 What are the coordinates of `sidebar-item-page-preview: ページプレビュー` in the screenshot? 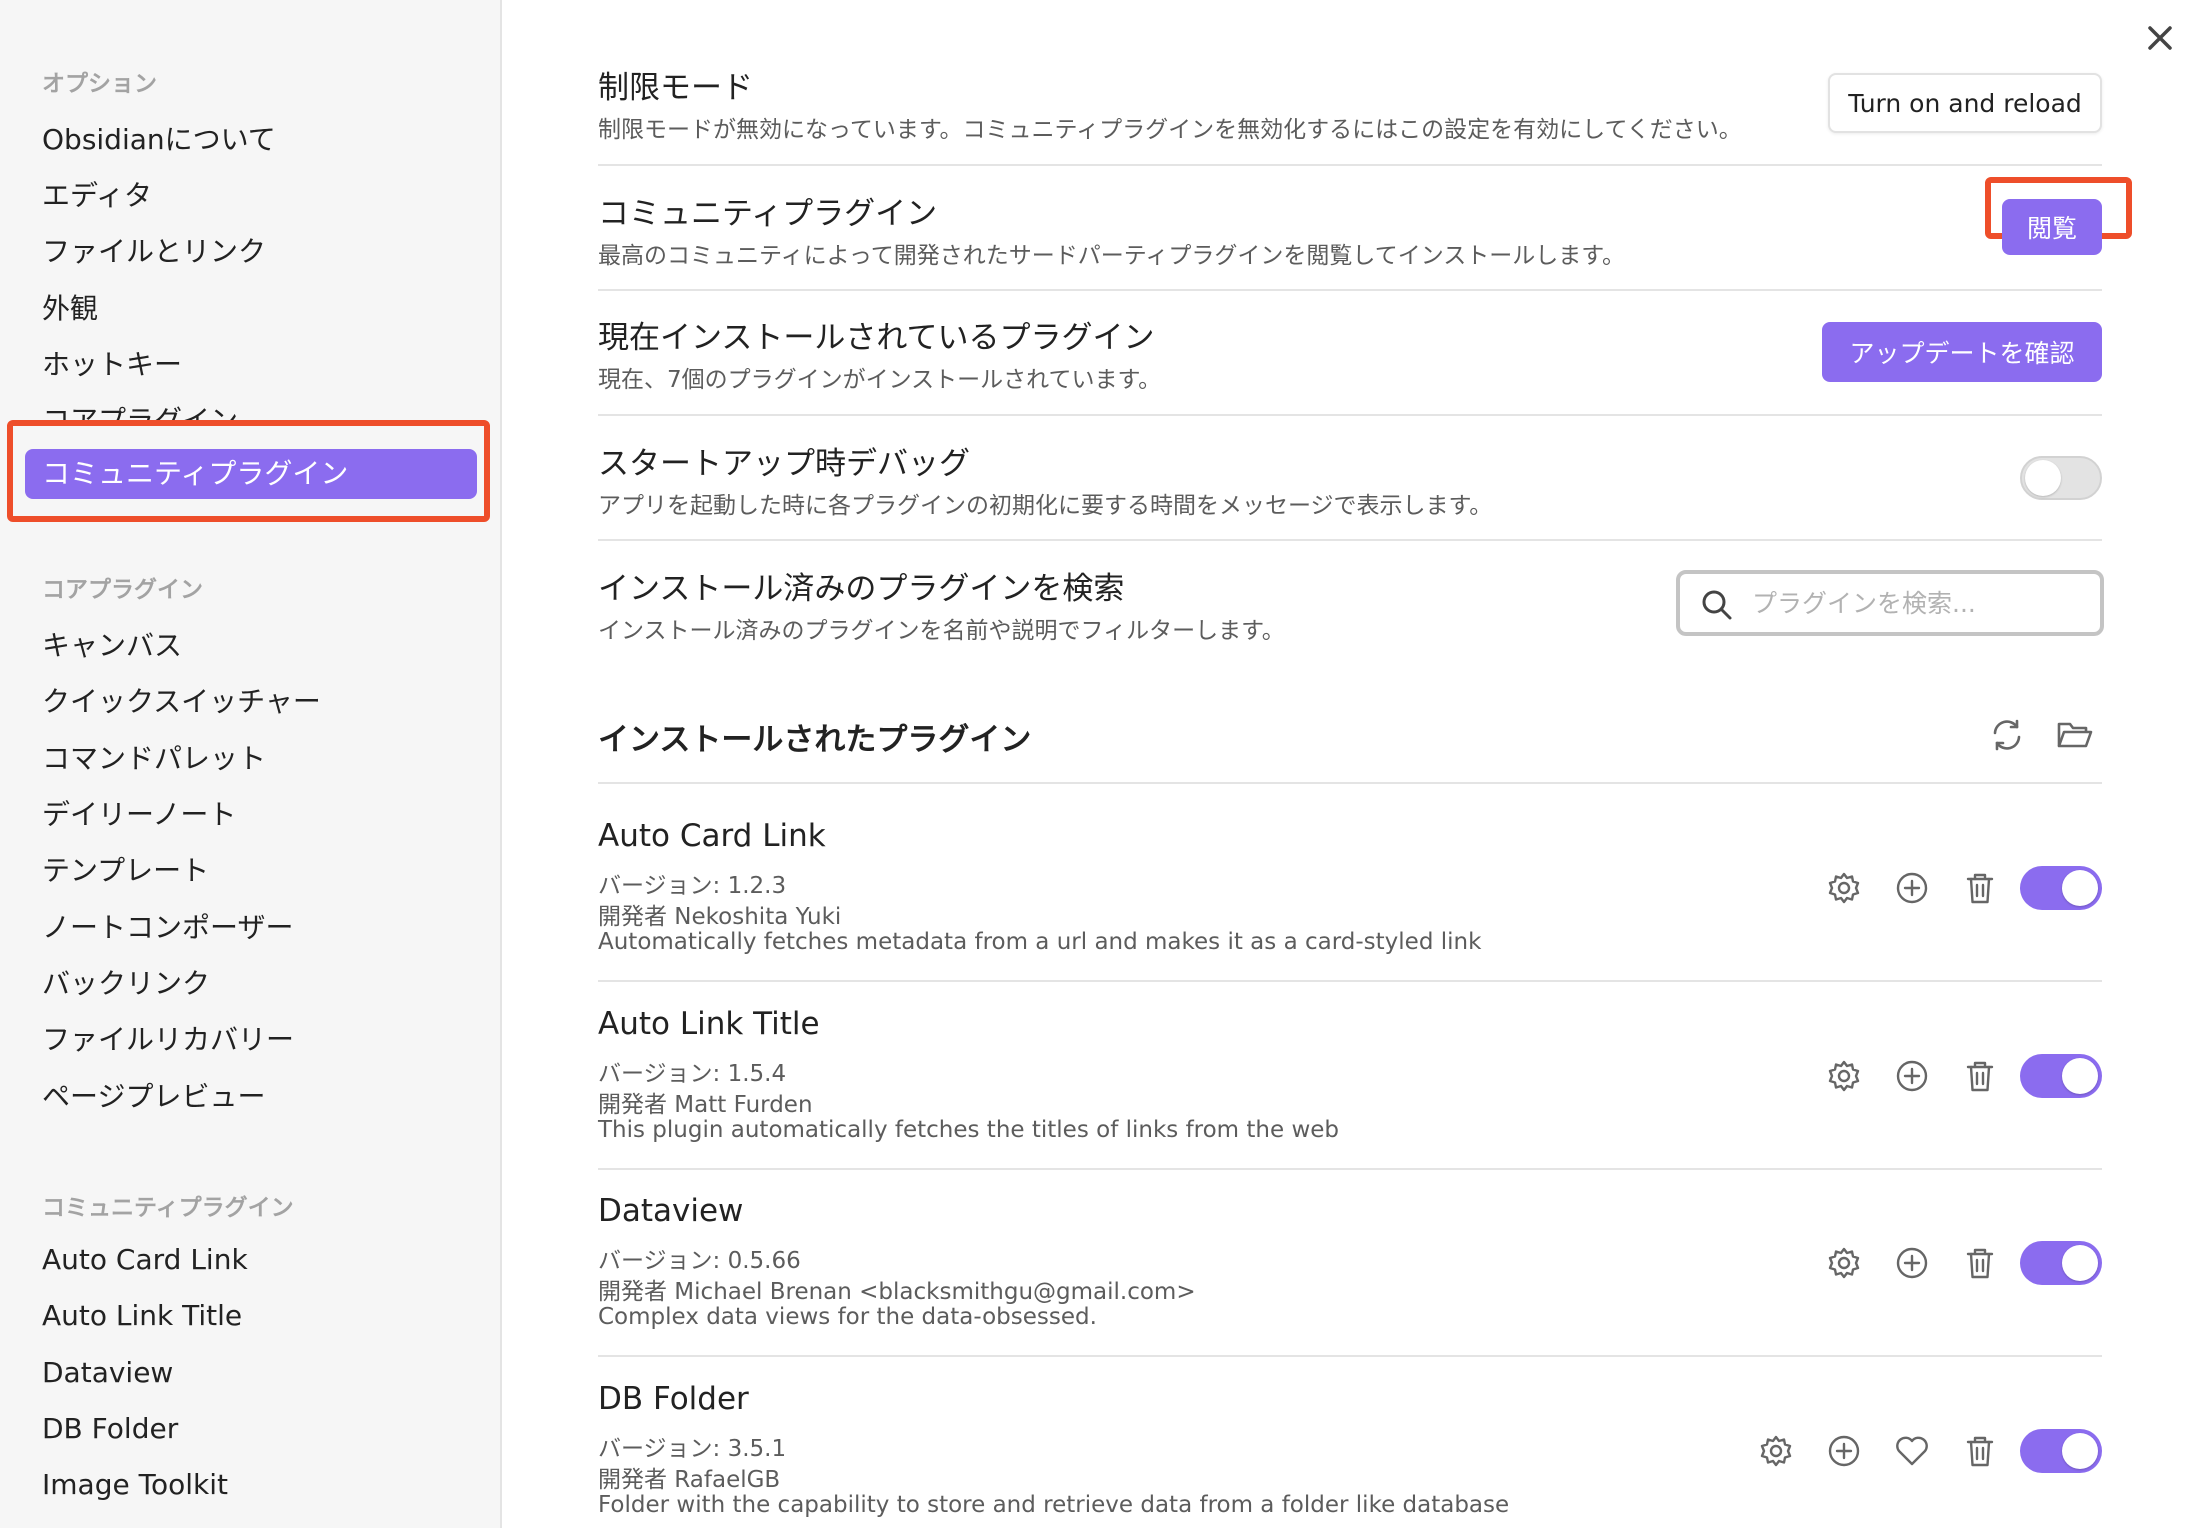 It's located at (153, 1095).